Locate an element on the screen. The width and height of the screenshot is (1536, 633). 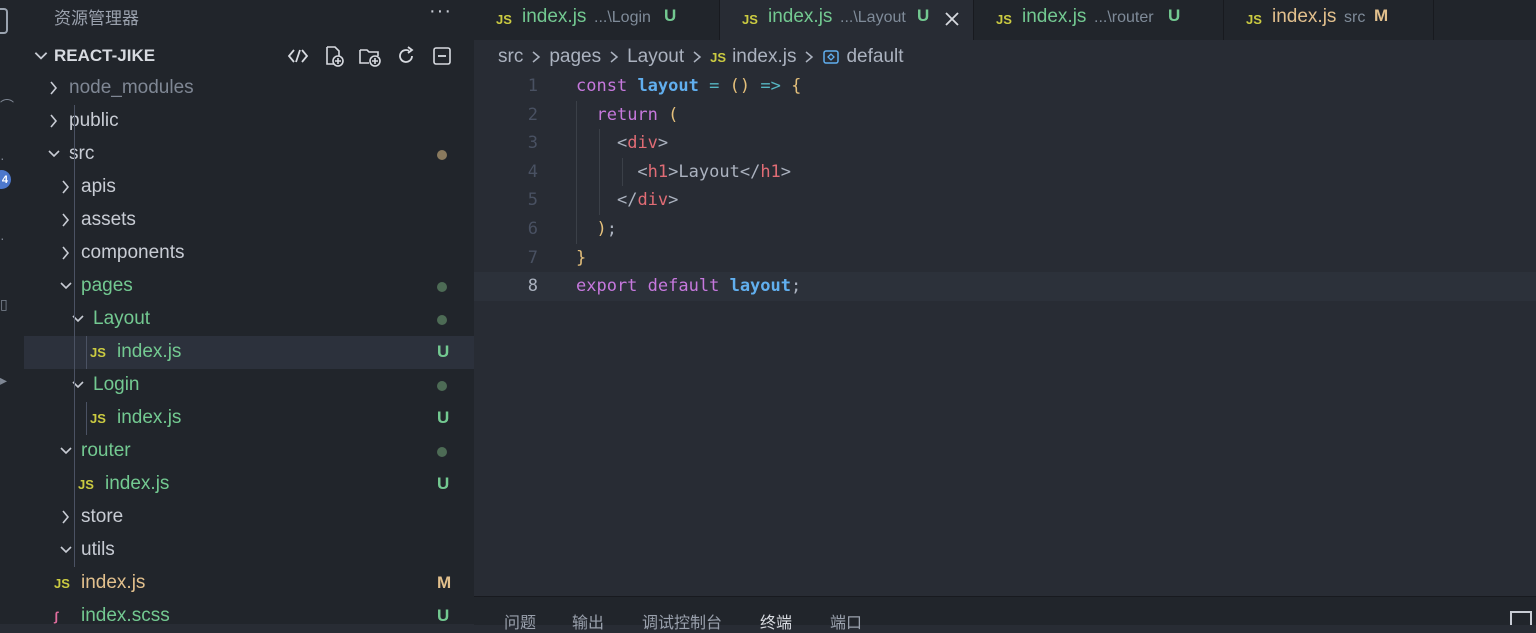
tree-folder-row: pages is located at coordinates (249, 286).